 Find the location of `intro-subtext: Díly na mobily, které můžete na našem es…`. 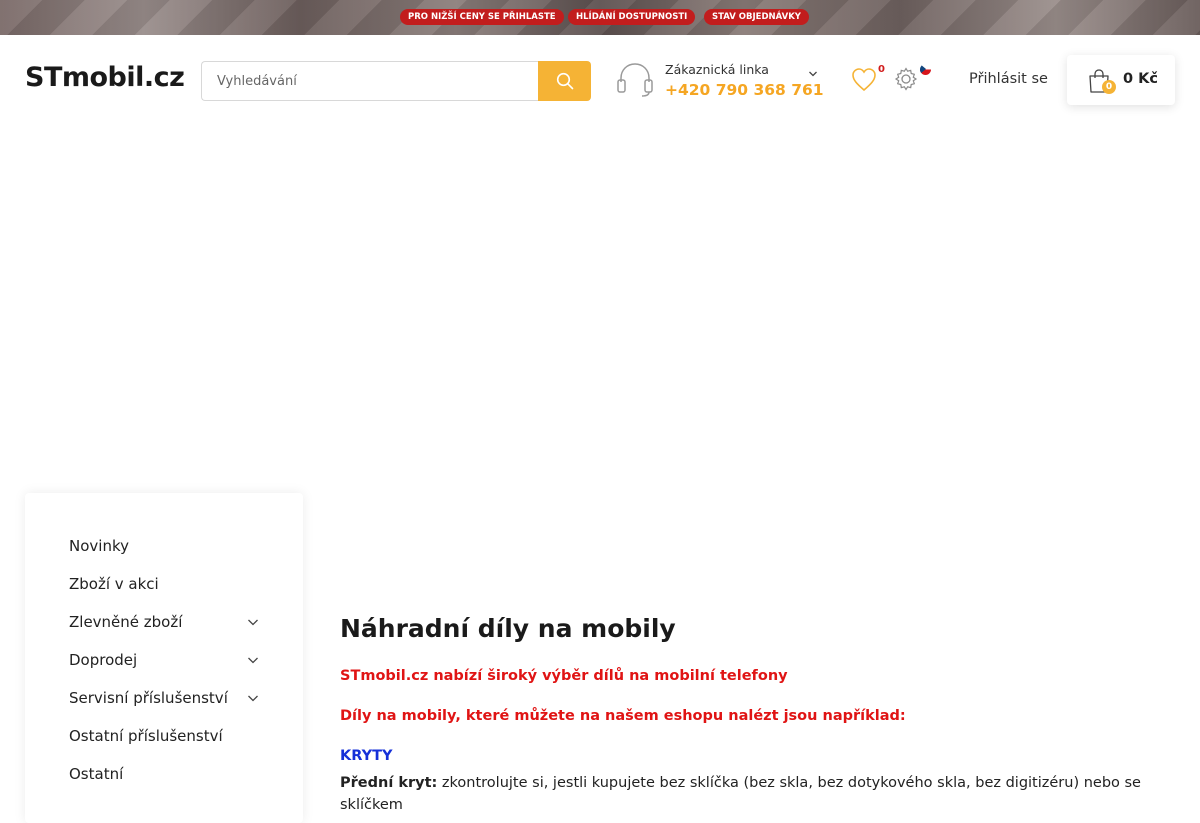

intro-subtext: Díly na mobily, které můžete na našem es… is located at coordinates (623, 716).